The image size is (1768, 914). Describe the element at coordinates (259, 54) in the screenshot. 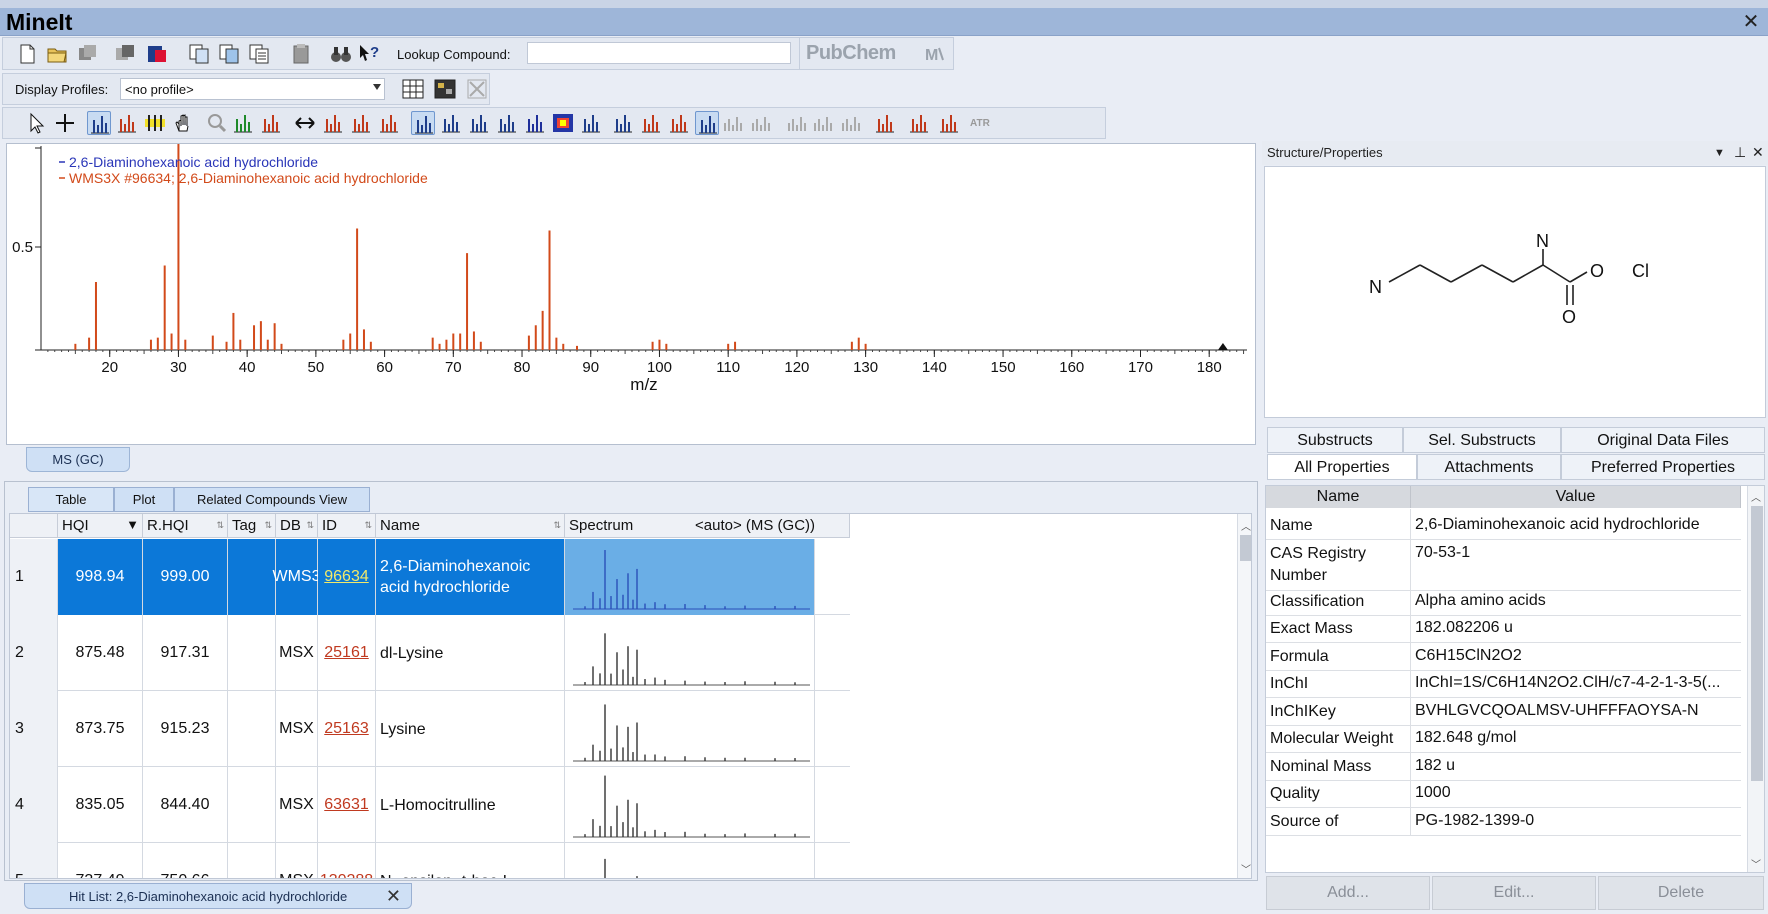

I see `copy-table-icon` at that location.